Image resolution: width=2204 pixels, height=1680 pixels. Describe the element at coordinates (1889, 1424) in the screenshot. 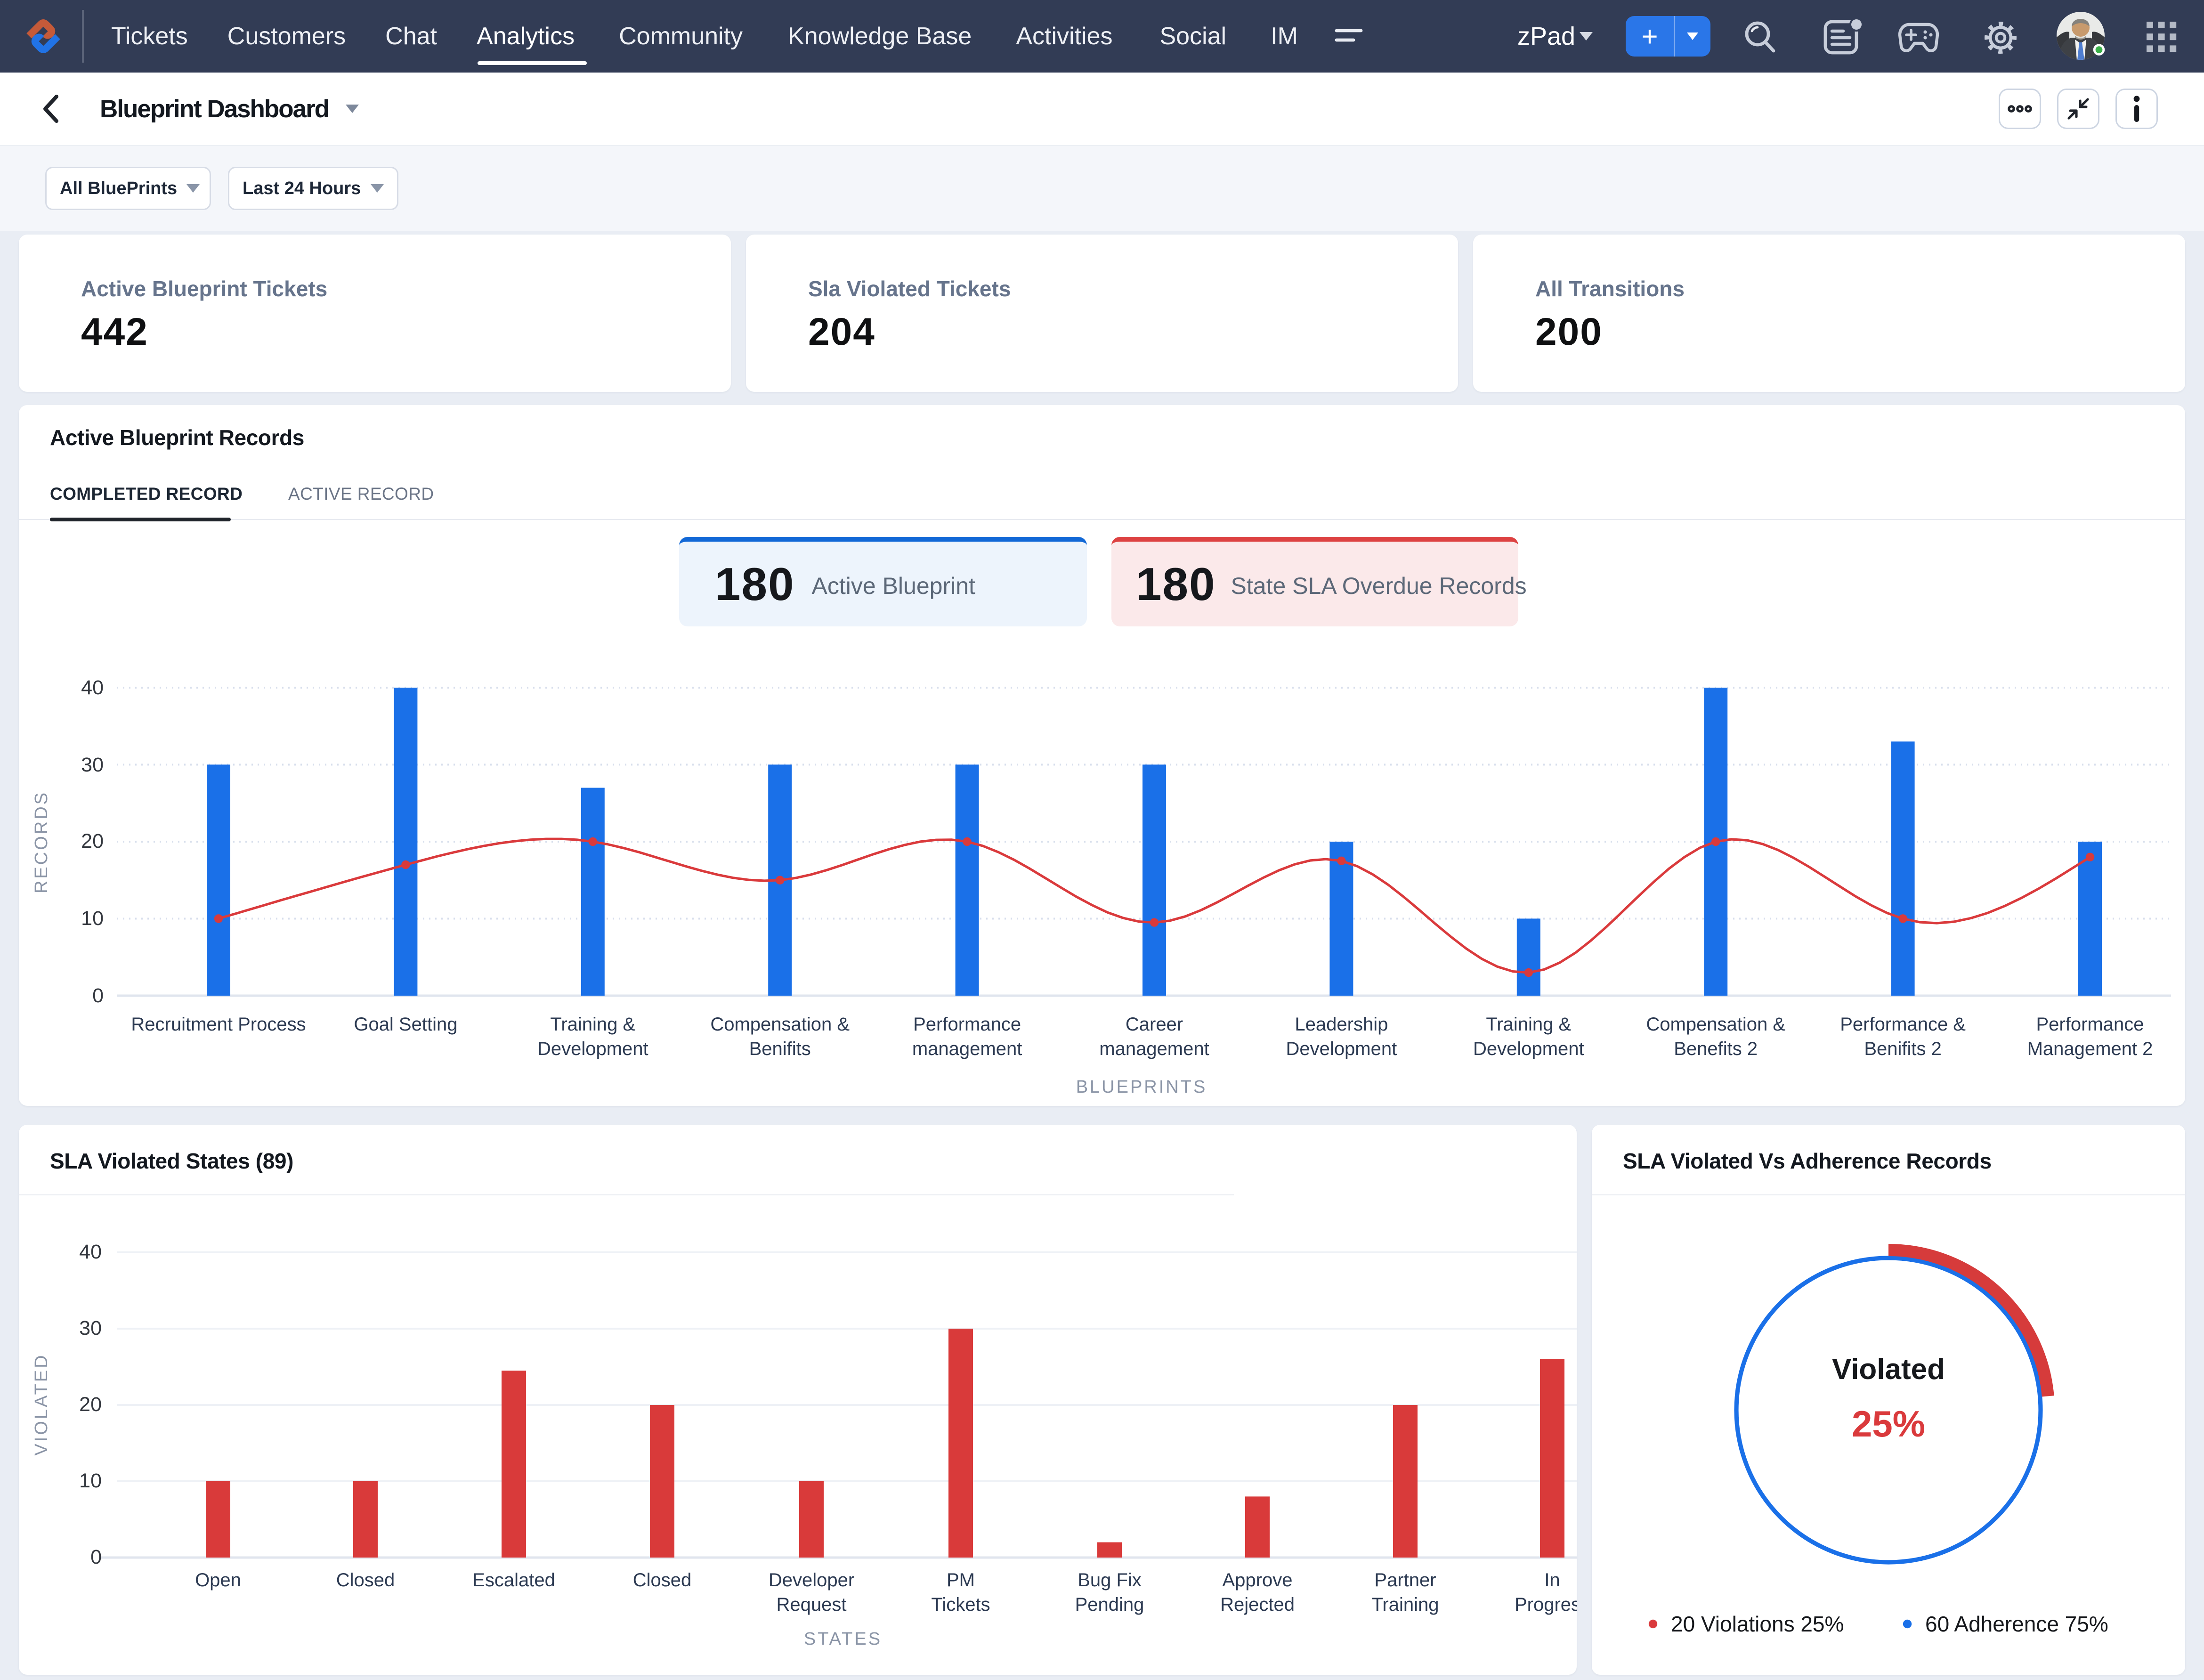

I see `svg-text: 25%` at that location.